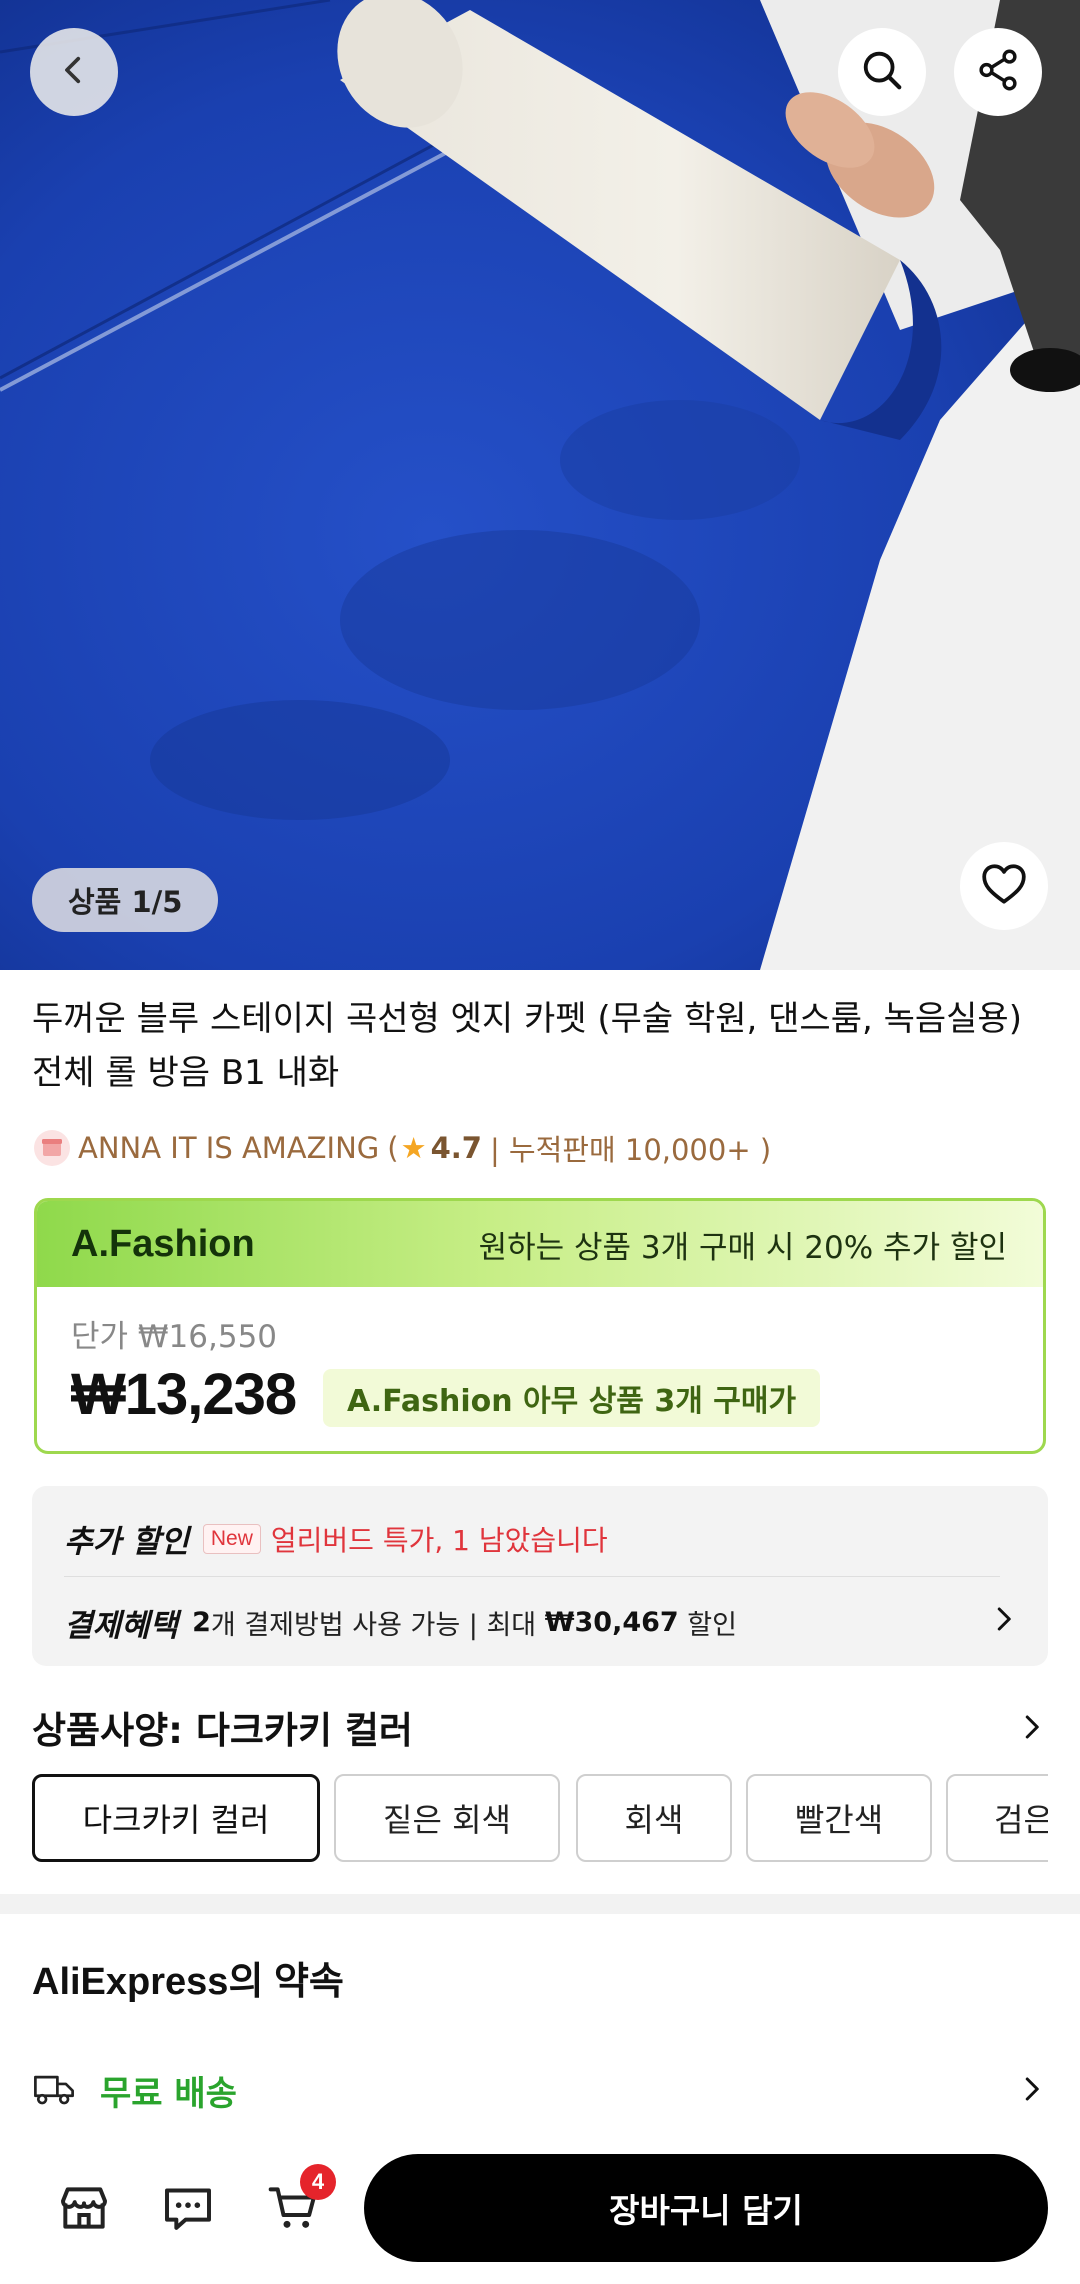 The image size is (1080, 2284). What do you see at coordinates (532, 1576) in the screenshot?
I see `divider` at bounding box center [532, 1576].